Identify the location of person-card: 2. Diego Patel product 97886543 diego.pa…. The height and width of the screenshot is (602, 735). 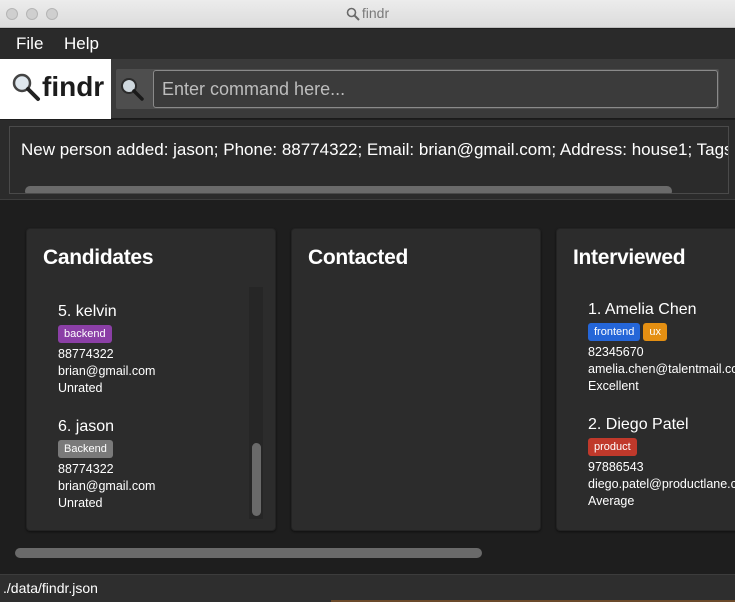
(661, 463).